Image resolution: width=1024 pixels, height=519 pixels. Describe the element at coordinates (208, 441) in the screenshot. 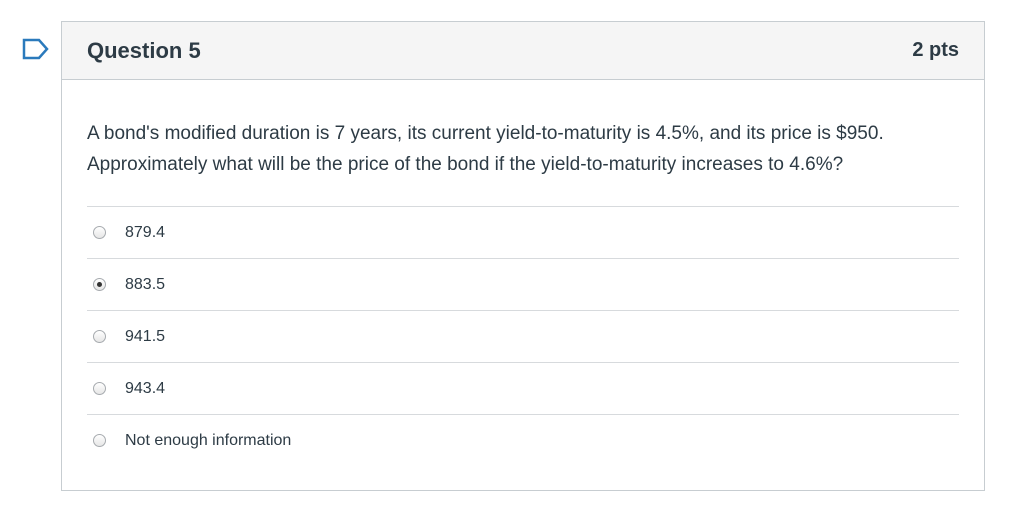

I see `answer-label: Not enough information` at that location.